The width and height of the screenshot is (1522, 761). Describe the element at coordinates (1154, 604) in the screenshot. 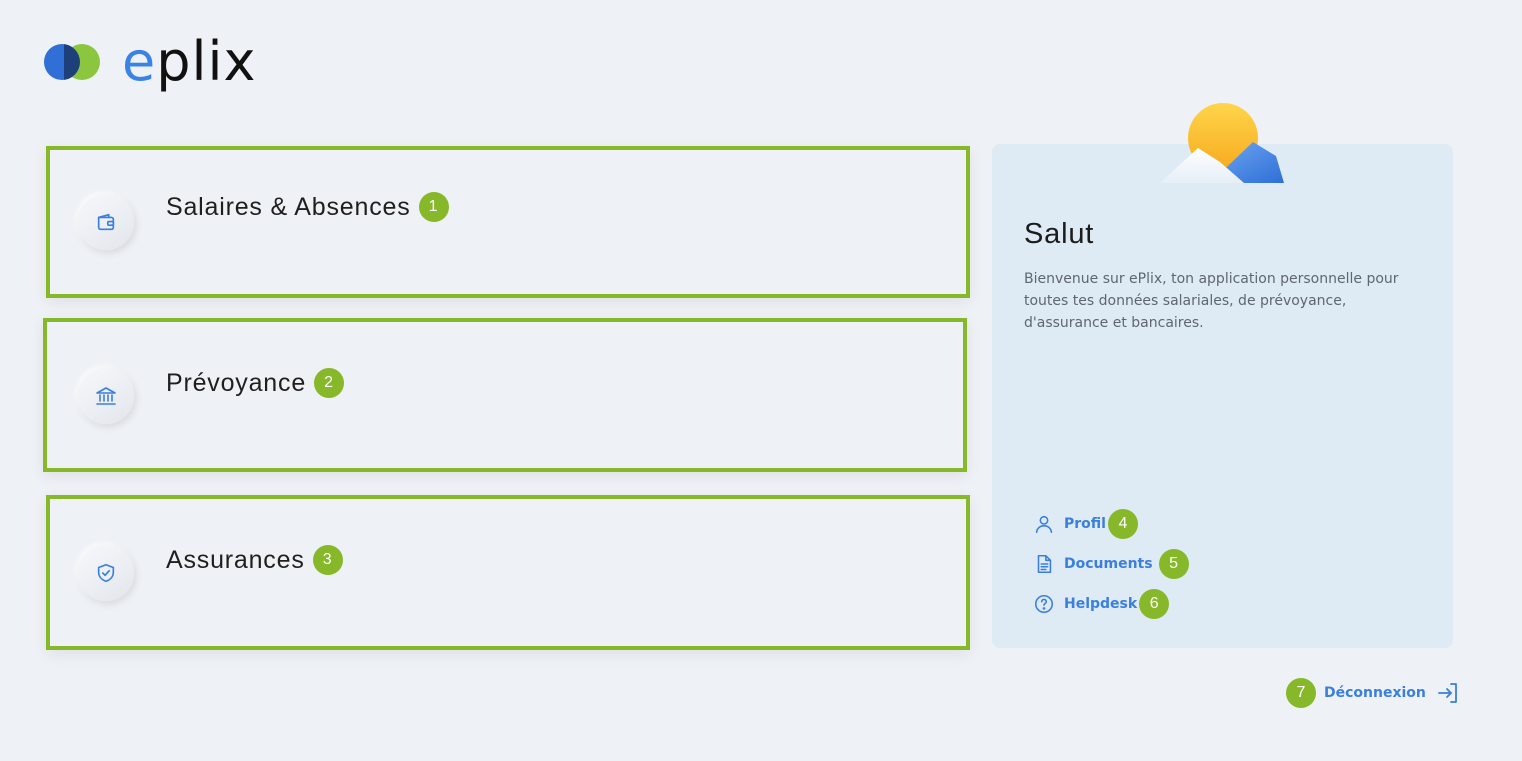

I see `step-badge: 6` at that location.